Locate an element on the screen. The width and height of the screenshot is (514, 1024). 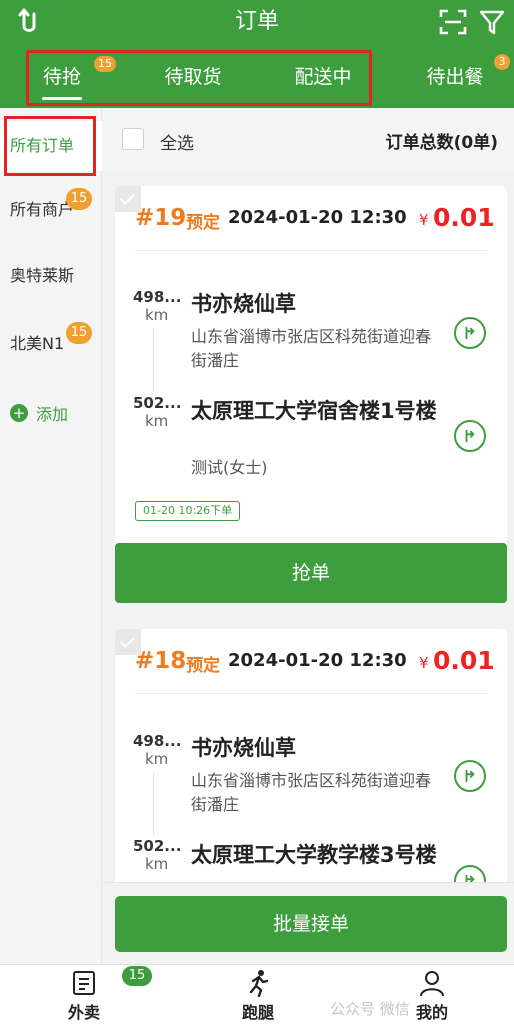
dropoff-contact: 测试(女士) is located at coordinates (229, 467).